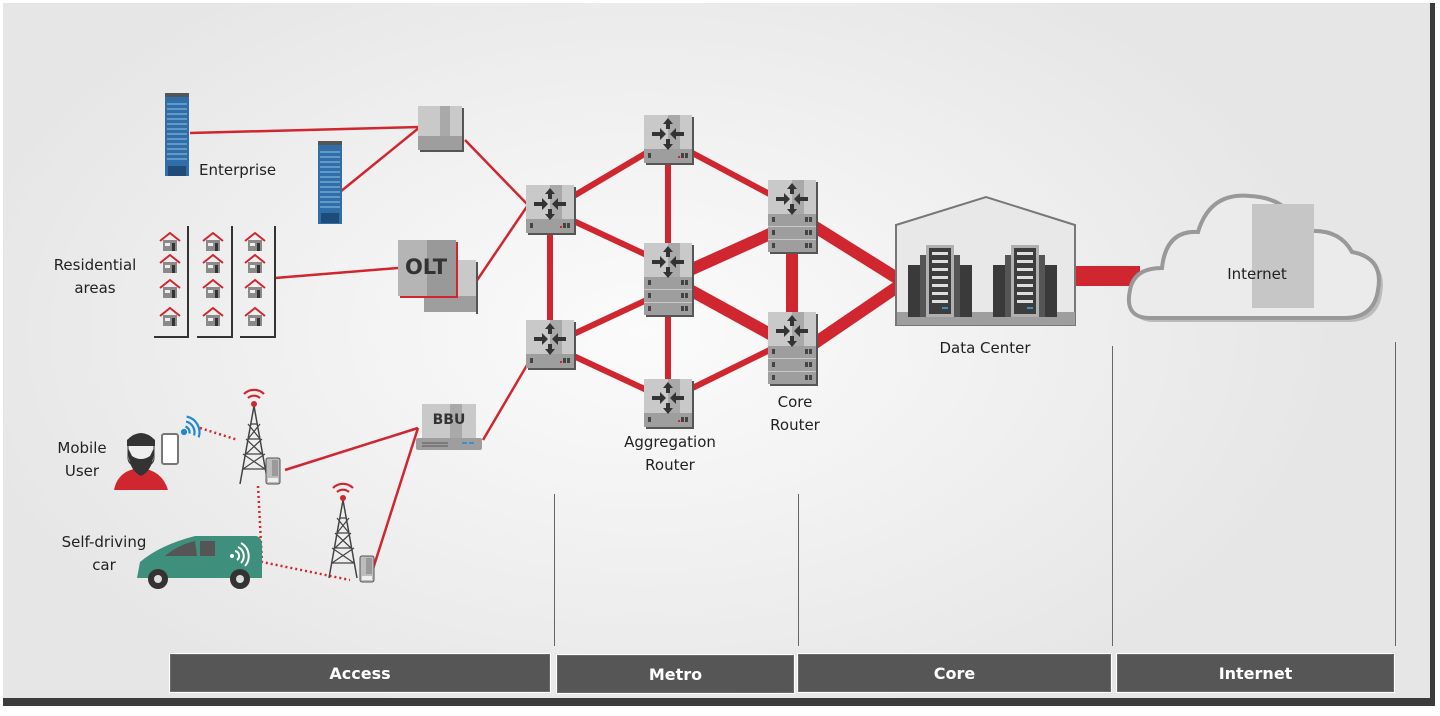  What do you see at coordinates (985, 348) in the screenshot?
I see `data-center-label: Data Center` at bounding box center [985, 348].